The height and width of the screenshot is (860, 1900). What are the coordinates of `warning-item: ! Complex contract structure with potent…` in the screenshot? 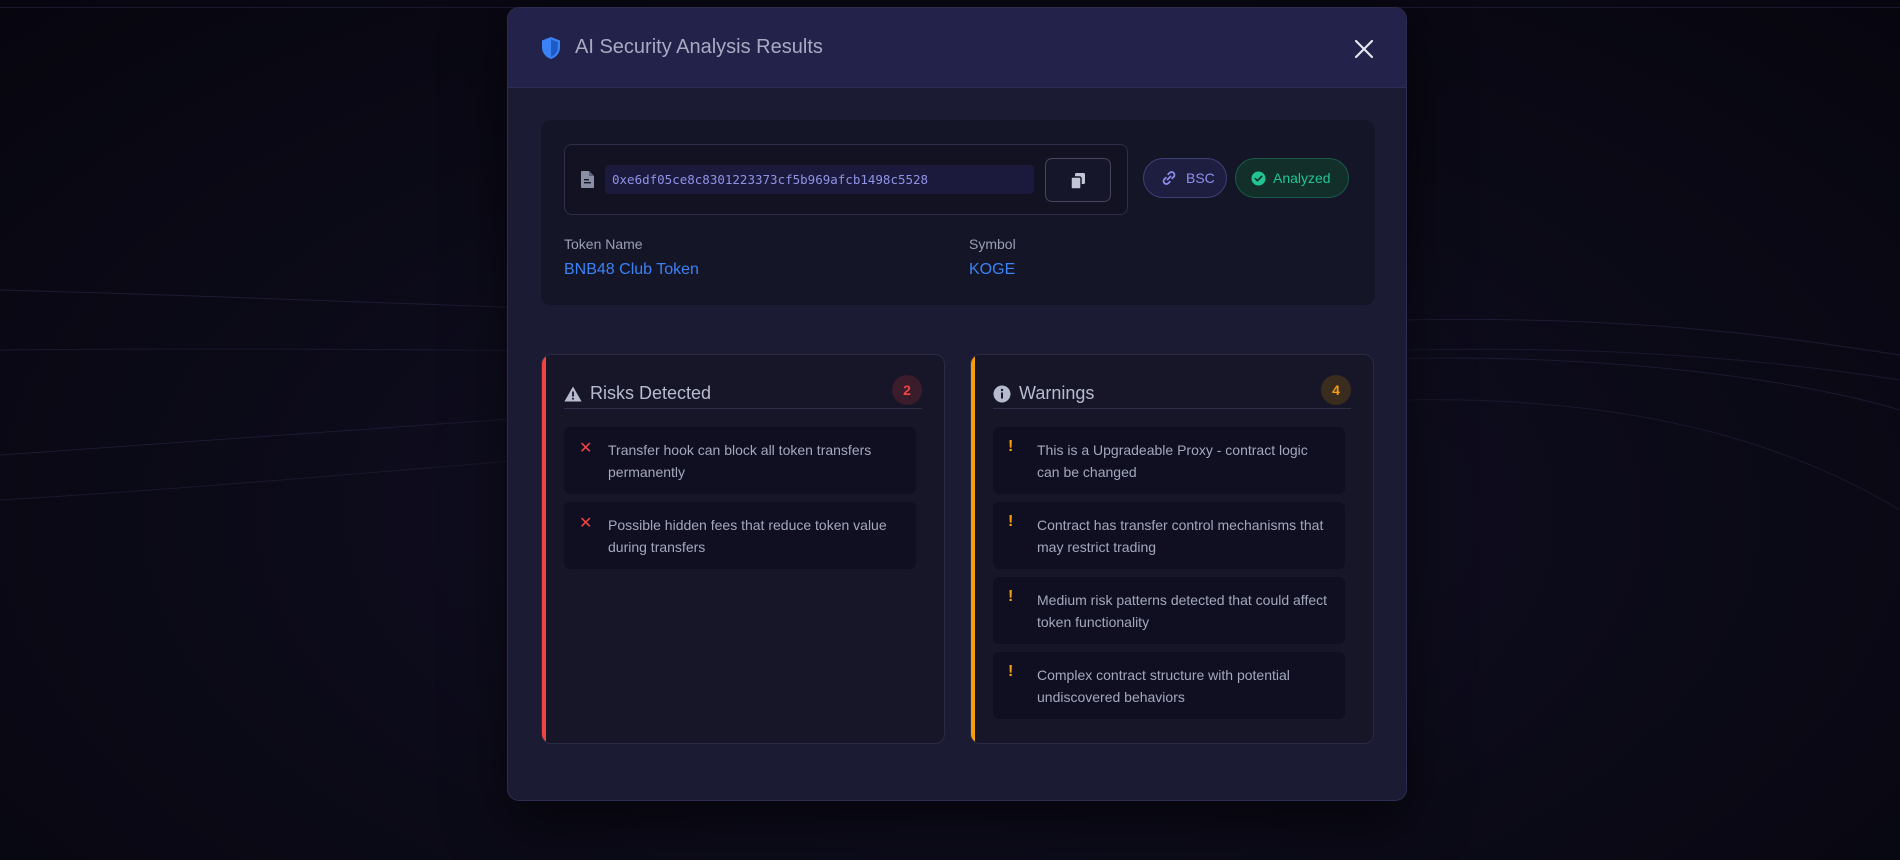 It's located at (1169, 685).